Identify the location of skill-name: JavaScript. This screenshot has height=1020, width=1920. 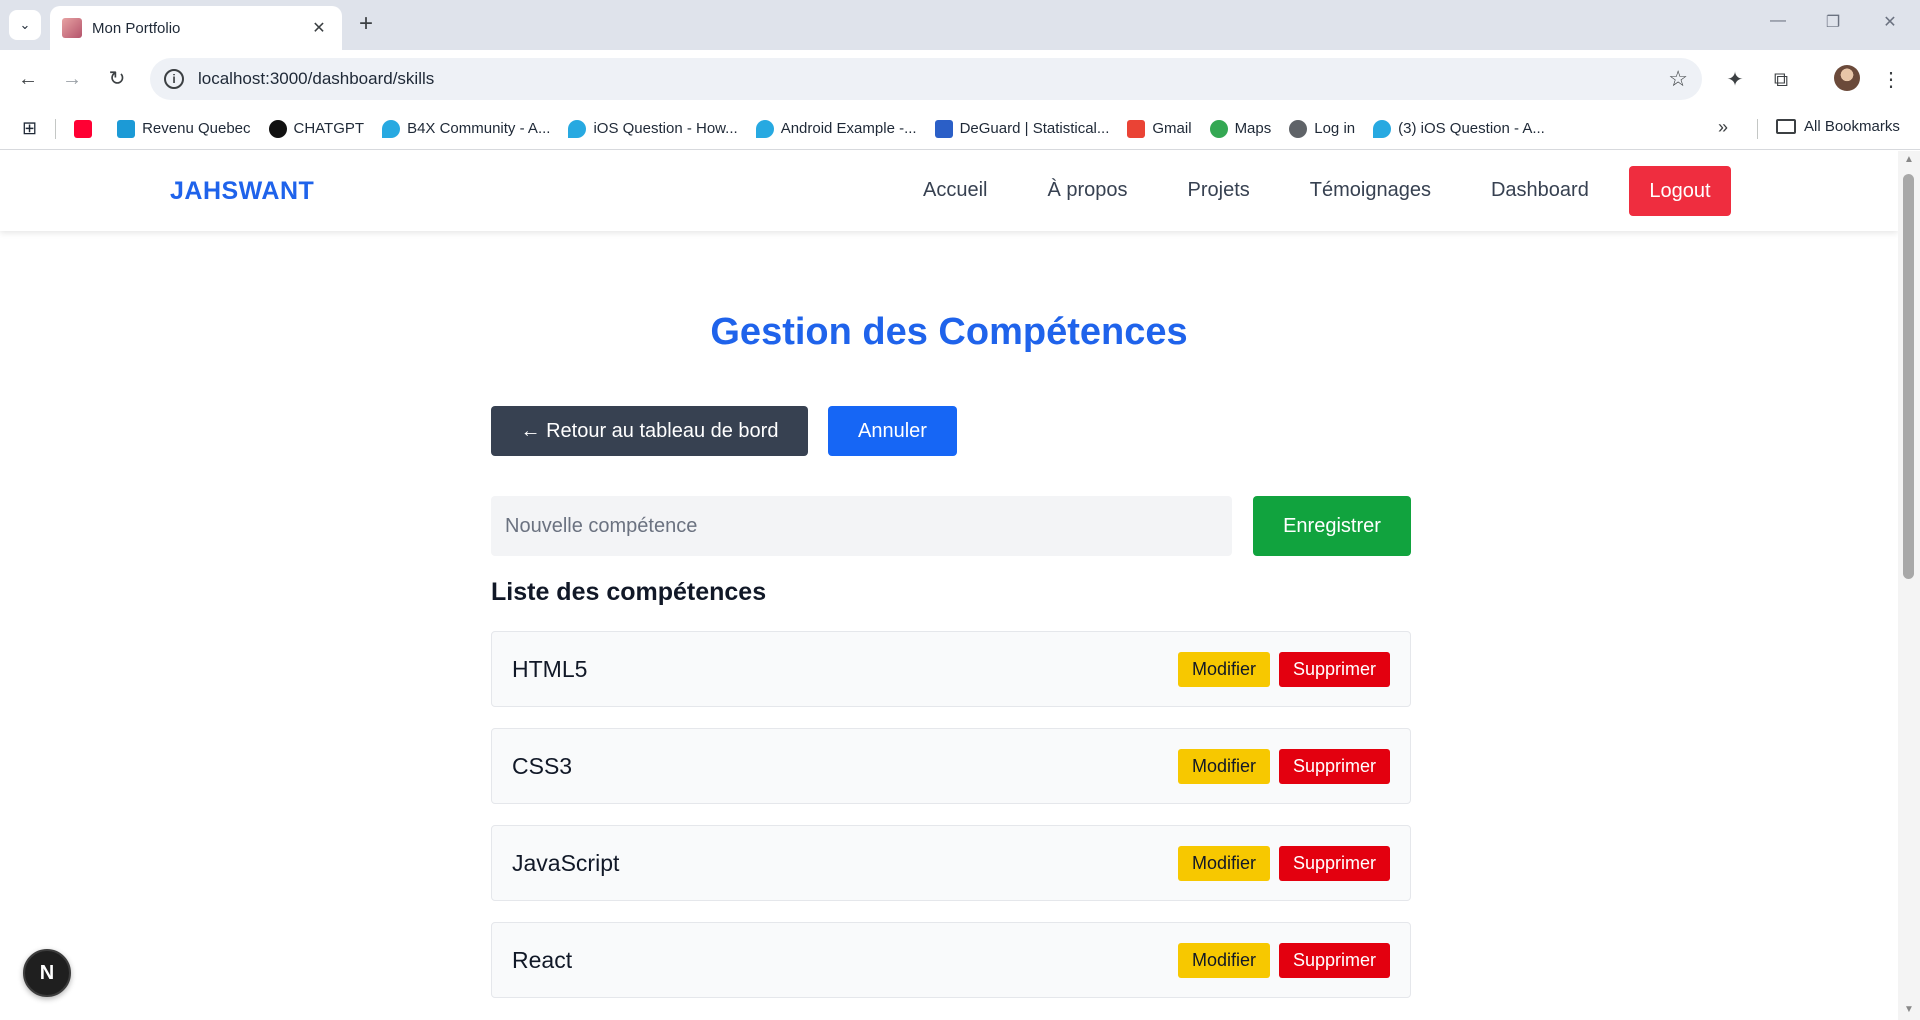
(566, 863).